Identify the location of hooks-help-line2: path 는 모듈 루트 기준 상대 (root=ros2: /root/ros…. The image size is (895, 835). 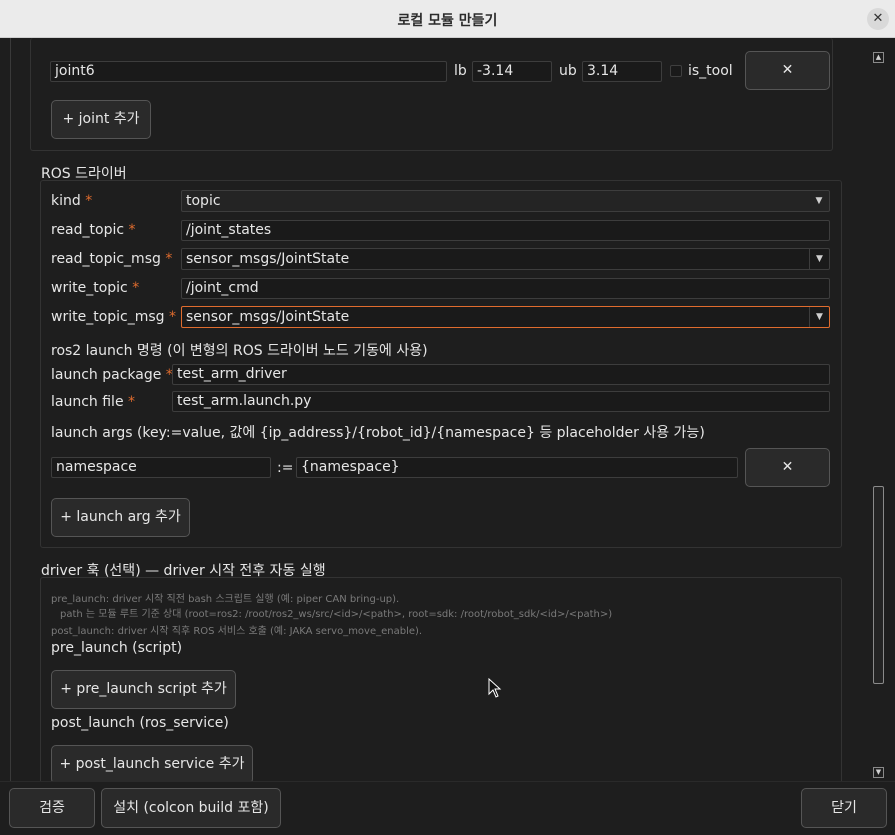
(336, 614).